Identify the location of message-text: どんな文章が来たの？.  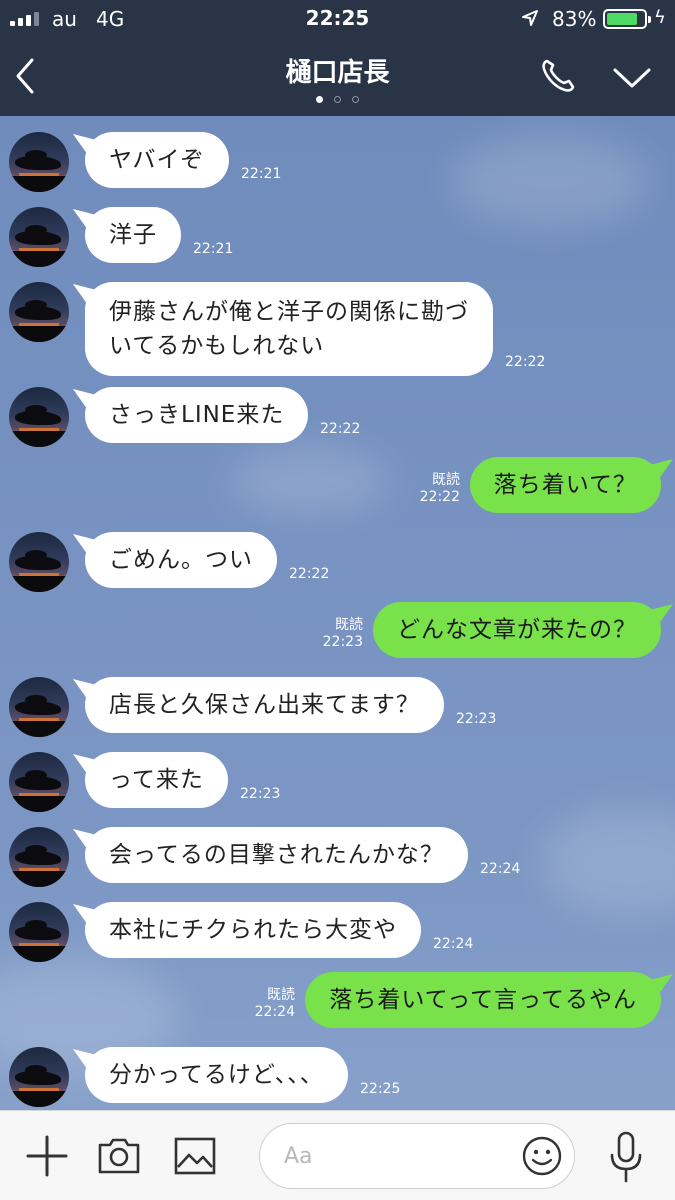
(517, 630).